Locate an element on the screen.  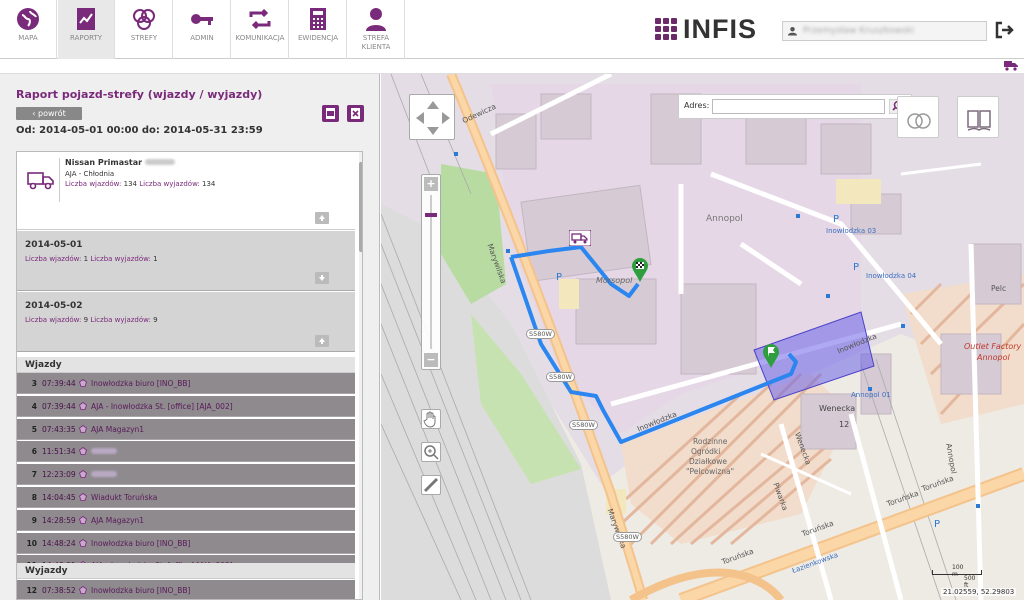
row-number: 4 is located at coordinates (34, 406).